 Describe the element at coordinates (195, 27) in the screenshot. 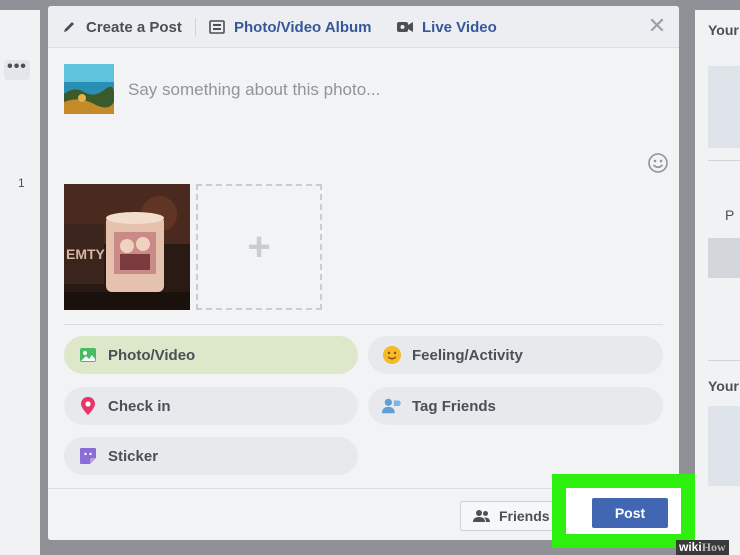

I see `tab-separator` at that location.